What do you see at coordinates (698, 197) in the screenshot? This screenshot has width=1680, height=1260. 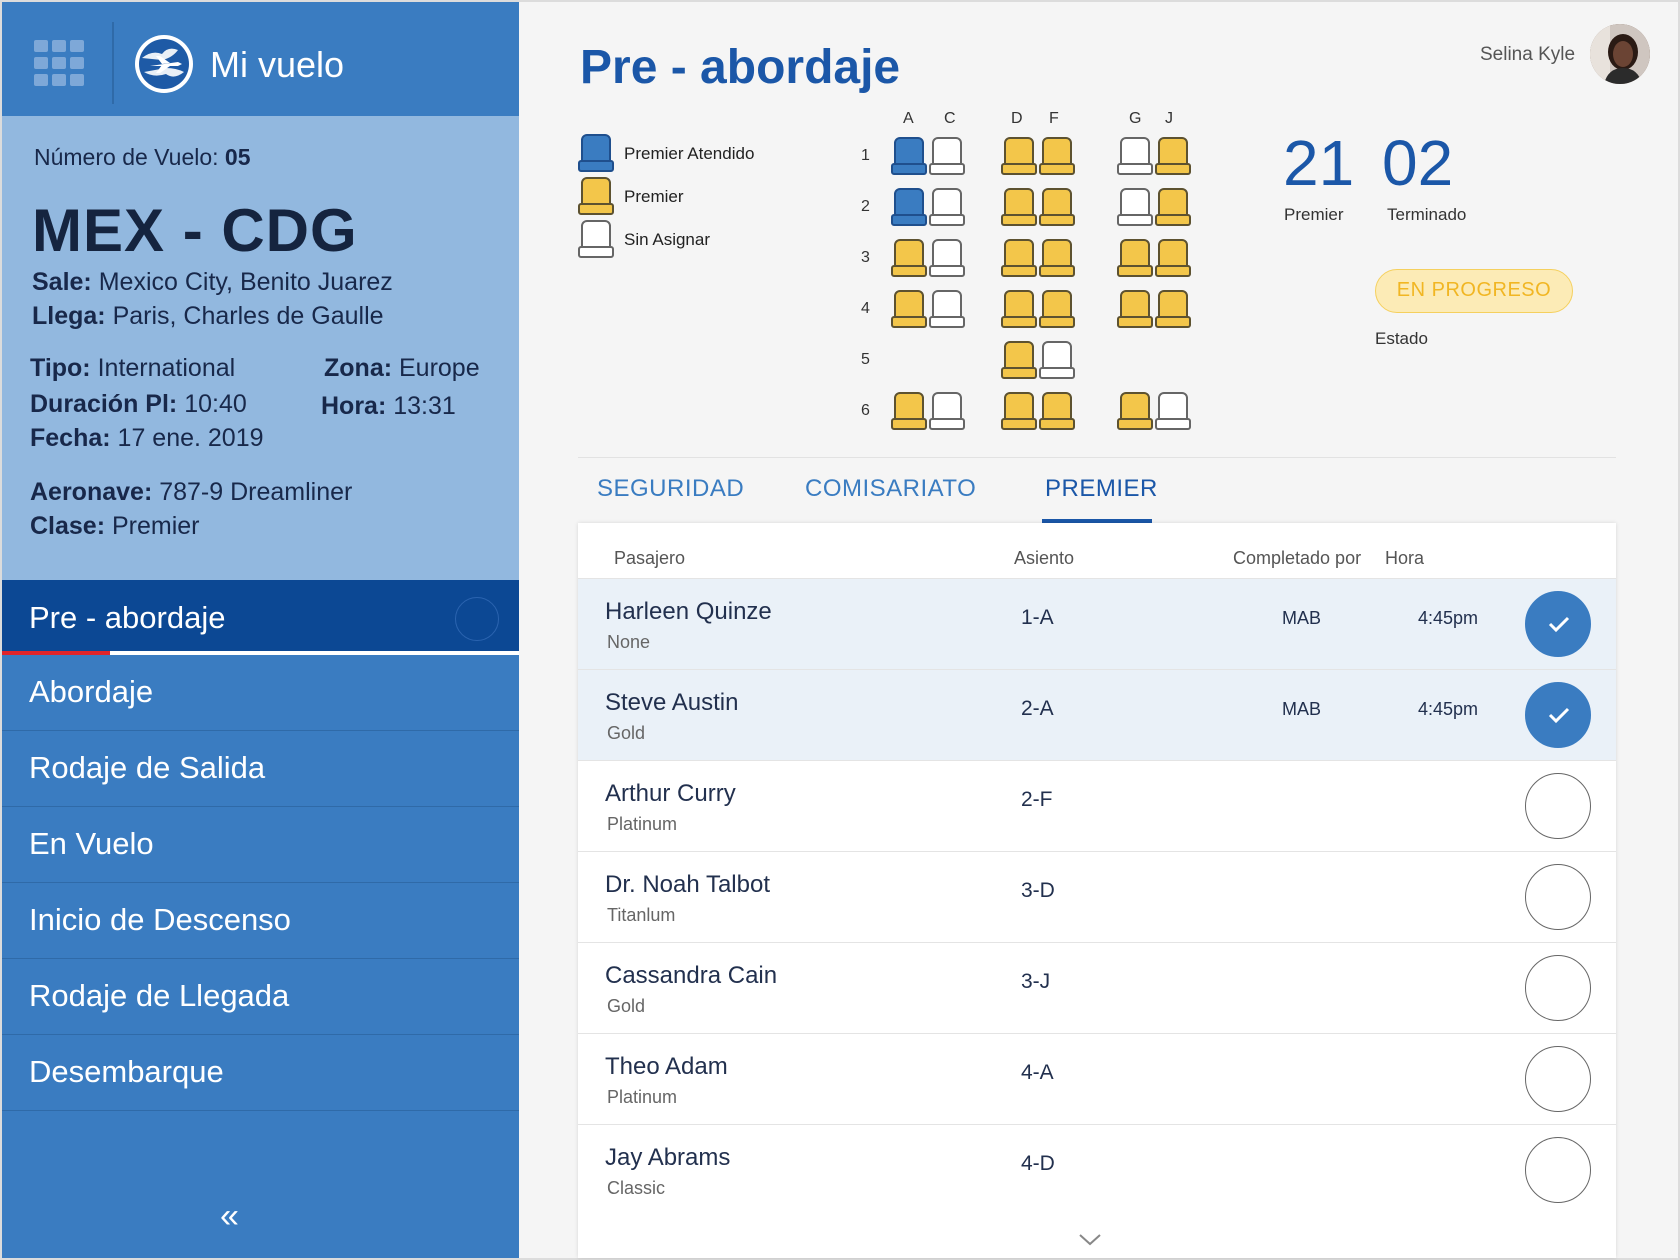 I see `legend-item: Premier` at bounding box center [698, 197].